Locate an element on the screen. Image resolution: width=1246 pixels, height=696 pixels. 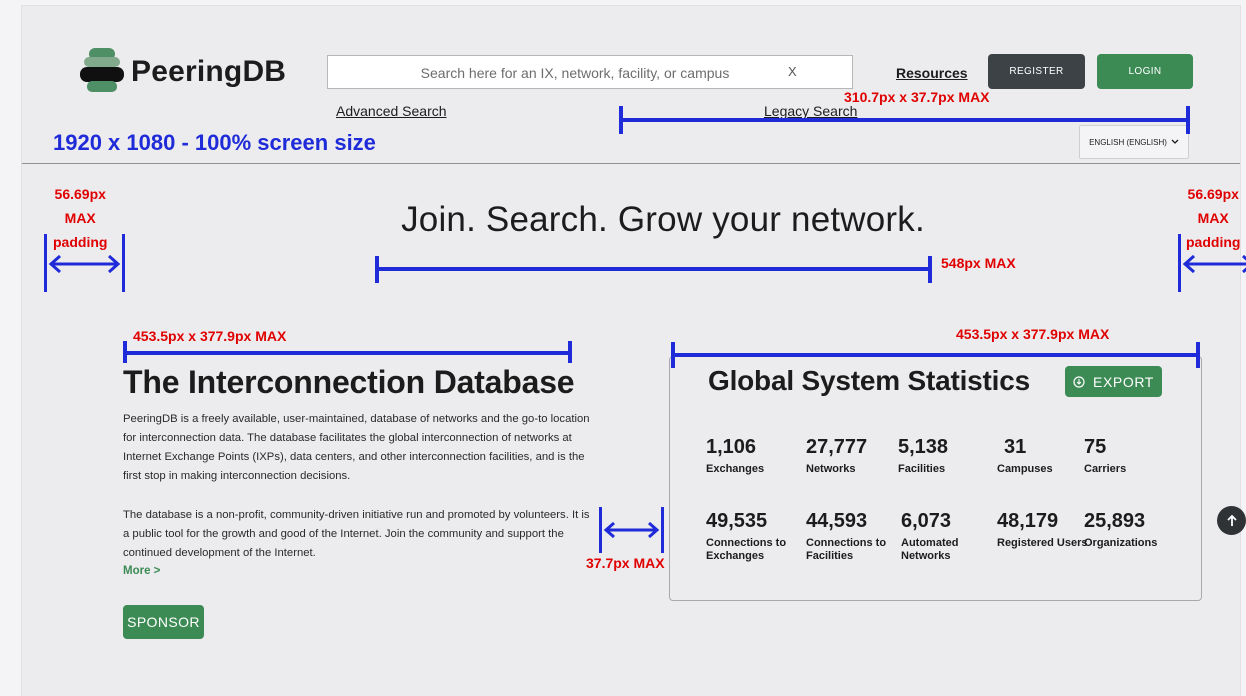
stat-organizations: 25,893 Organizations is located at coordinates (1131, 530).